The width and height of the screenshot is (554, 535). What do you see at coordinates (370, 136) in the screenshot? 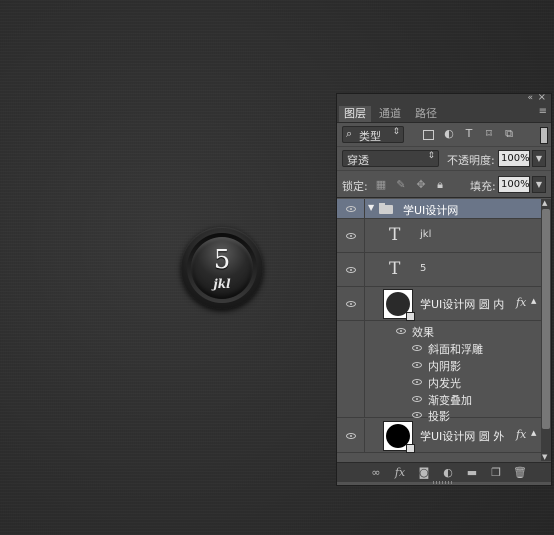
I see `filter-kind-label: 类型` at bounding box center [370, 136].